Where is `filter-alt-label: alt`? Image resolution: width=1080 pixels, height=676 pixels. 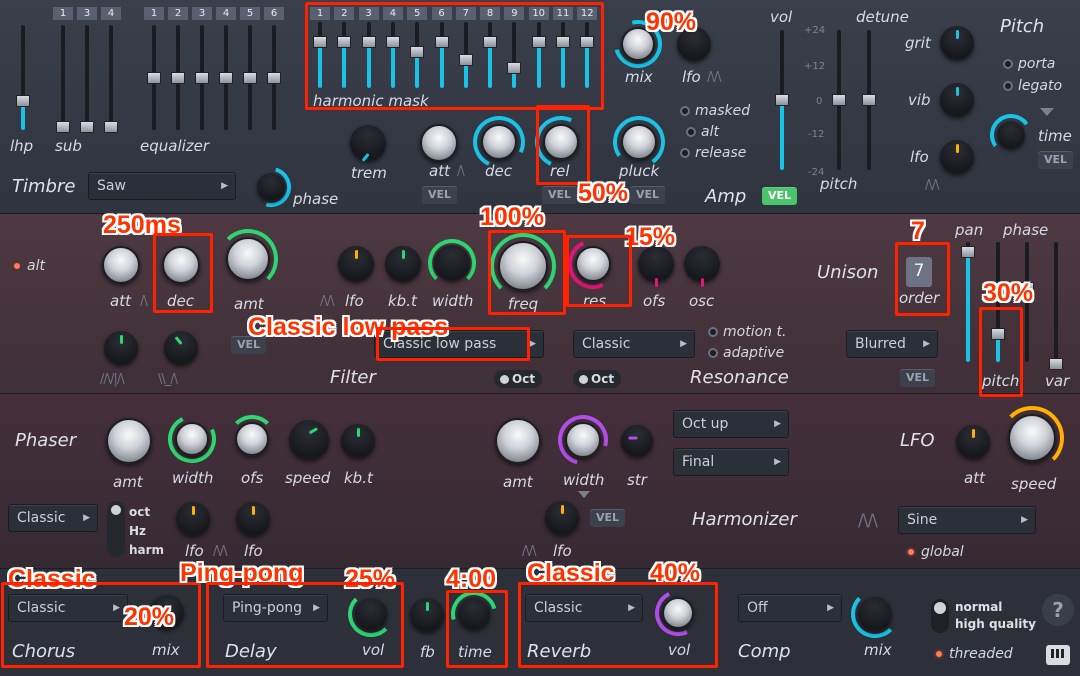 filter-alt-label: alt is located at coordinates (36, 266).